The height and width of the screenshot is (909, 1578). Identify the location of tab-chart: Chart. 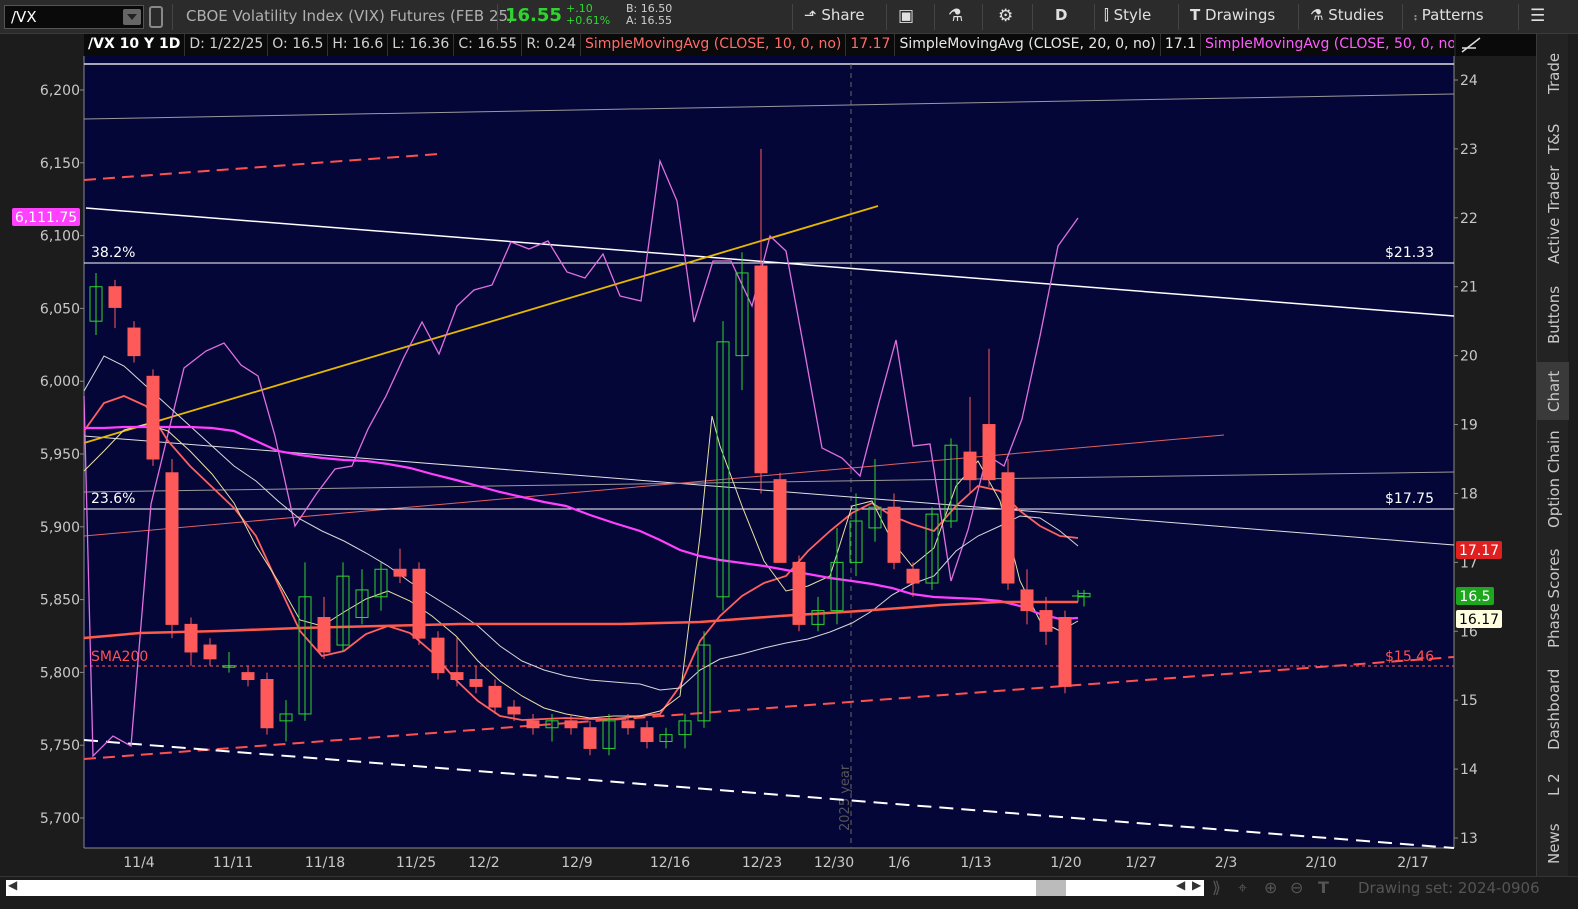
(1553, 391).